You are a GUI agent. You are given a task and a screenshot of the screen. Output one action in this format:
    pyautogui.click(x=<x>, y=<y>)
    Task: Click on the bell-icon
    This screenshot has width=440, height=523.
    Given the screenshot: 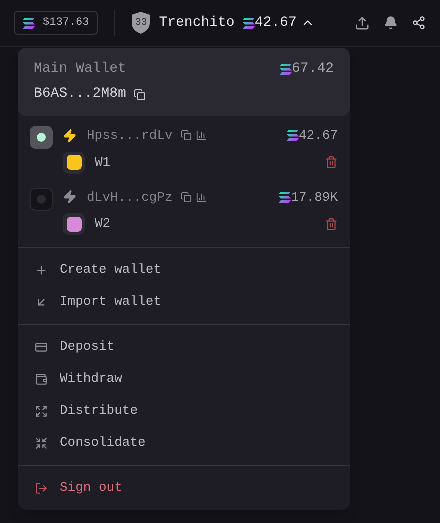 What is the action you would take?
    pyautogui.click(x=391, y=23)
    